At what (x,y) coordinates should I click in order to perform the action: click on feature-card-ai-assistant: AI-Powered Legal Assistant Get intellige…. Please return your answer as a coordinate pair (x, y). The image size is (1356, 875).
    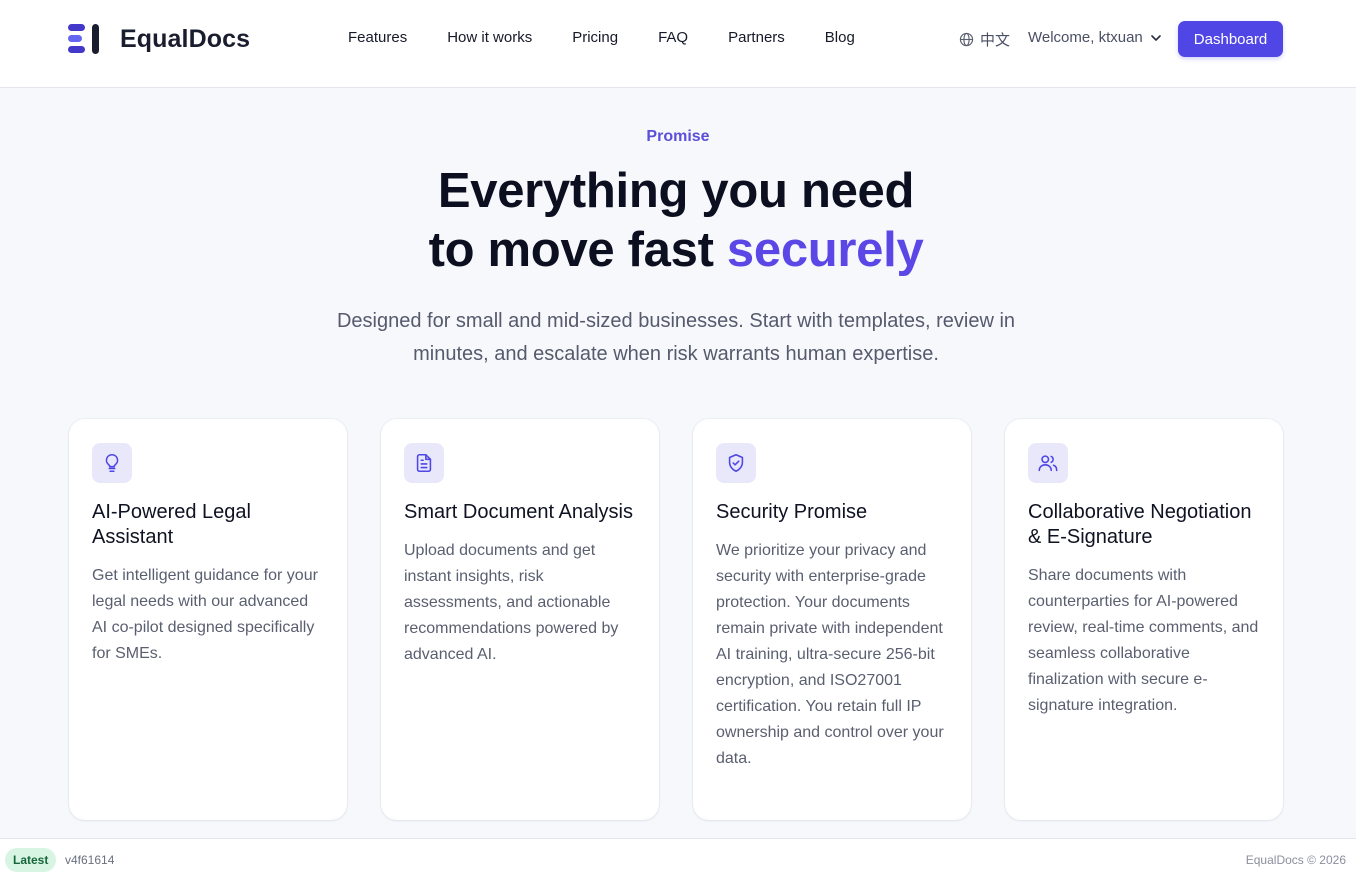
    Looking at the image, I should click on (208, 619).